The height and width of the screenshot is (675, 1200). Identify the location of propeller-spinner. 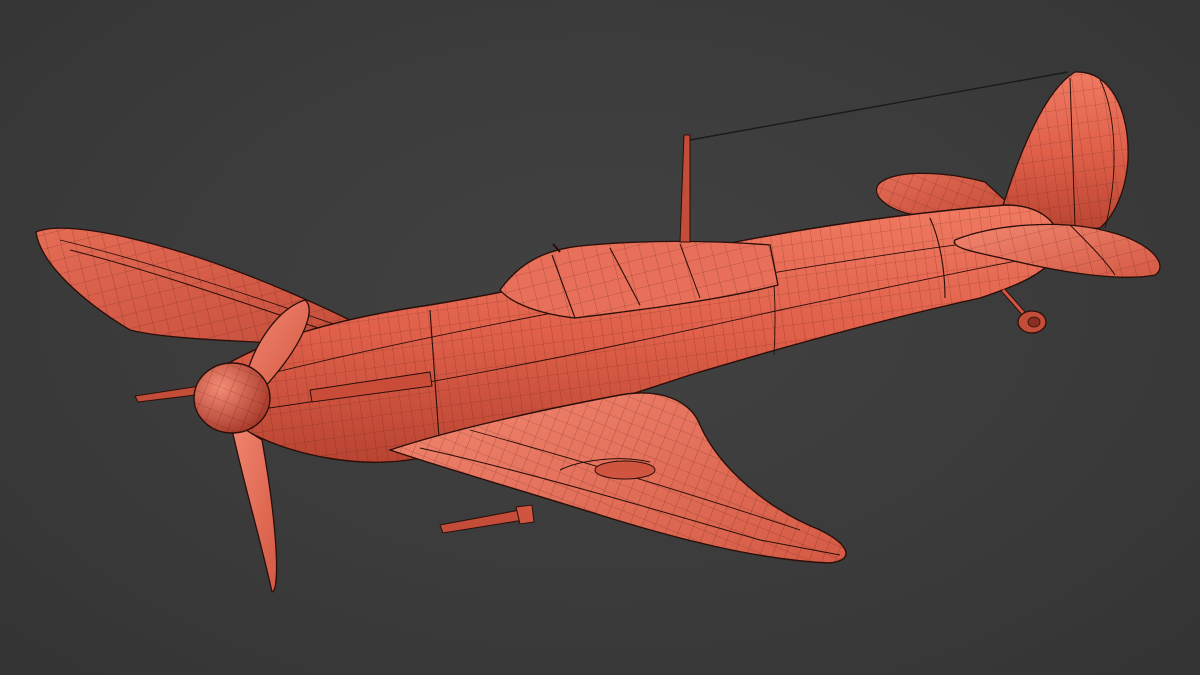
(232, 398).